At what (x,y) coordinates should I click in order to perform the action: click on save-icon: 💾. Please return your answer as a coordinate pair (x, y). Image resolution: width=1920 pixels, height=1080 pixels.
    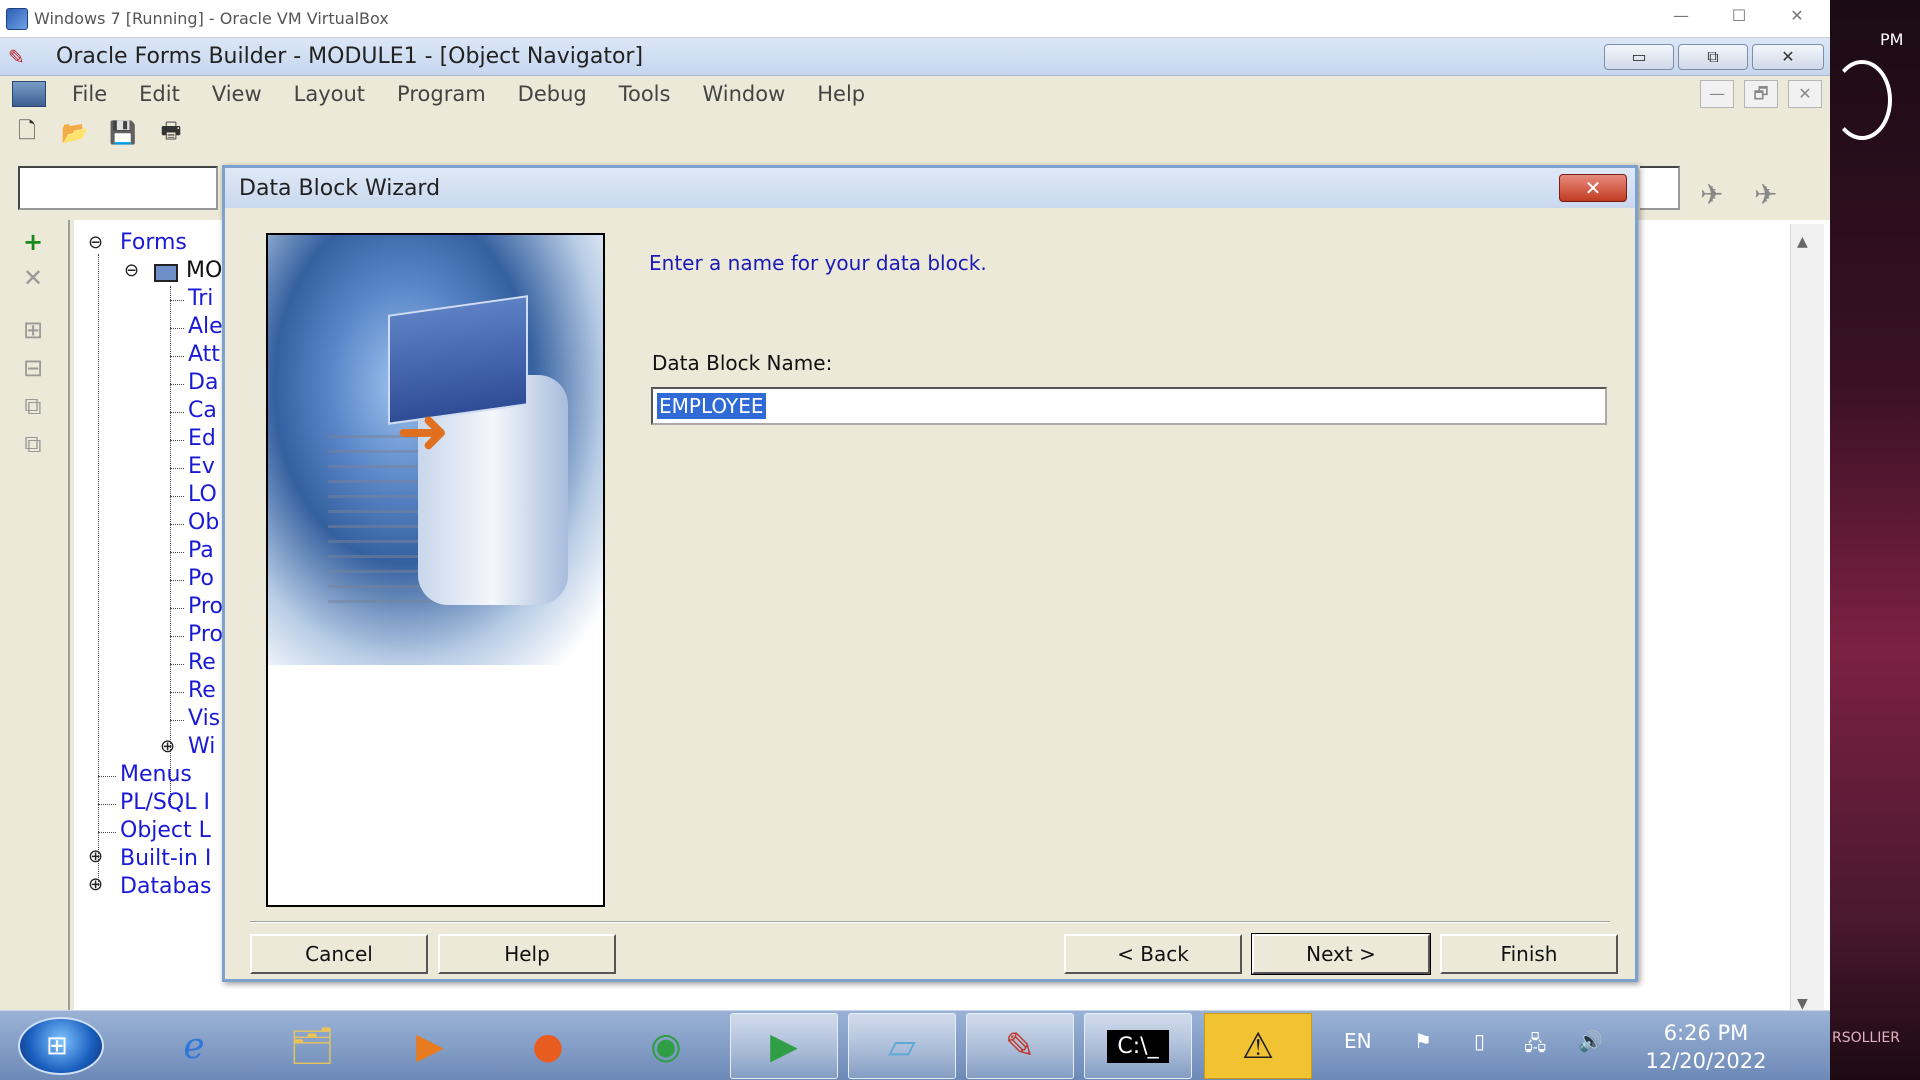
    Looking at the image, I should click on (123, 133).